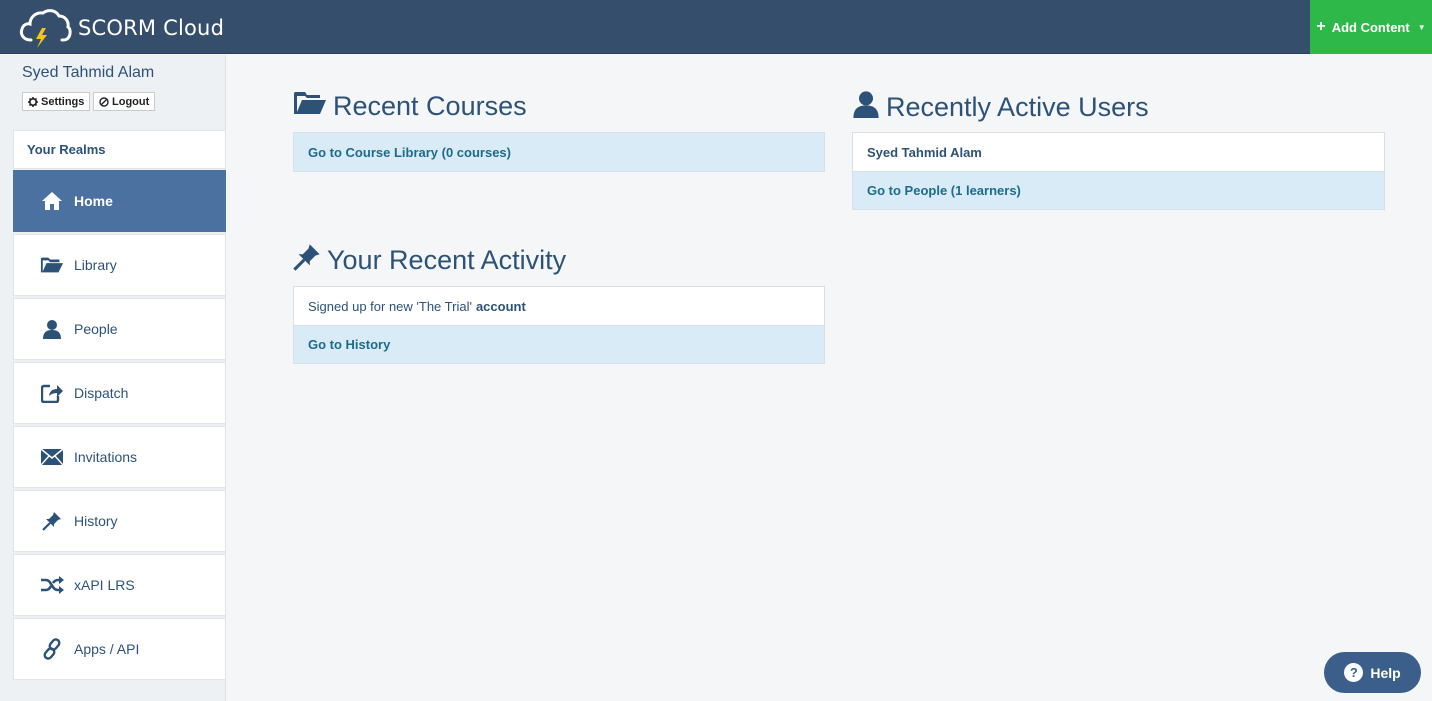 Image resolution: width=1432 pixels, height=701 pixels. Describe the element at coordinates (1118, 152) in the screenshot. I see `list-item: Syed Tahmid Alam` at that location.